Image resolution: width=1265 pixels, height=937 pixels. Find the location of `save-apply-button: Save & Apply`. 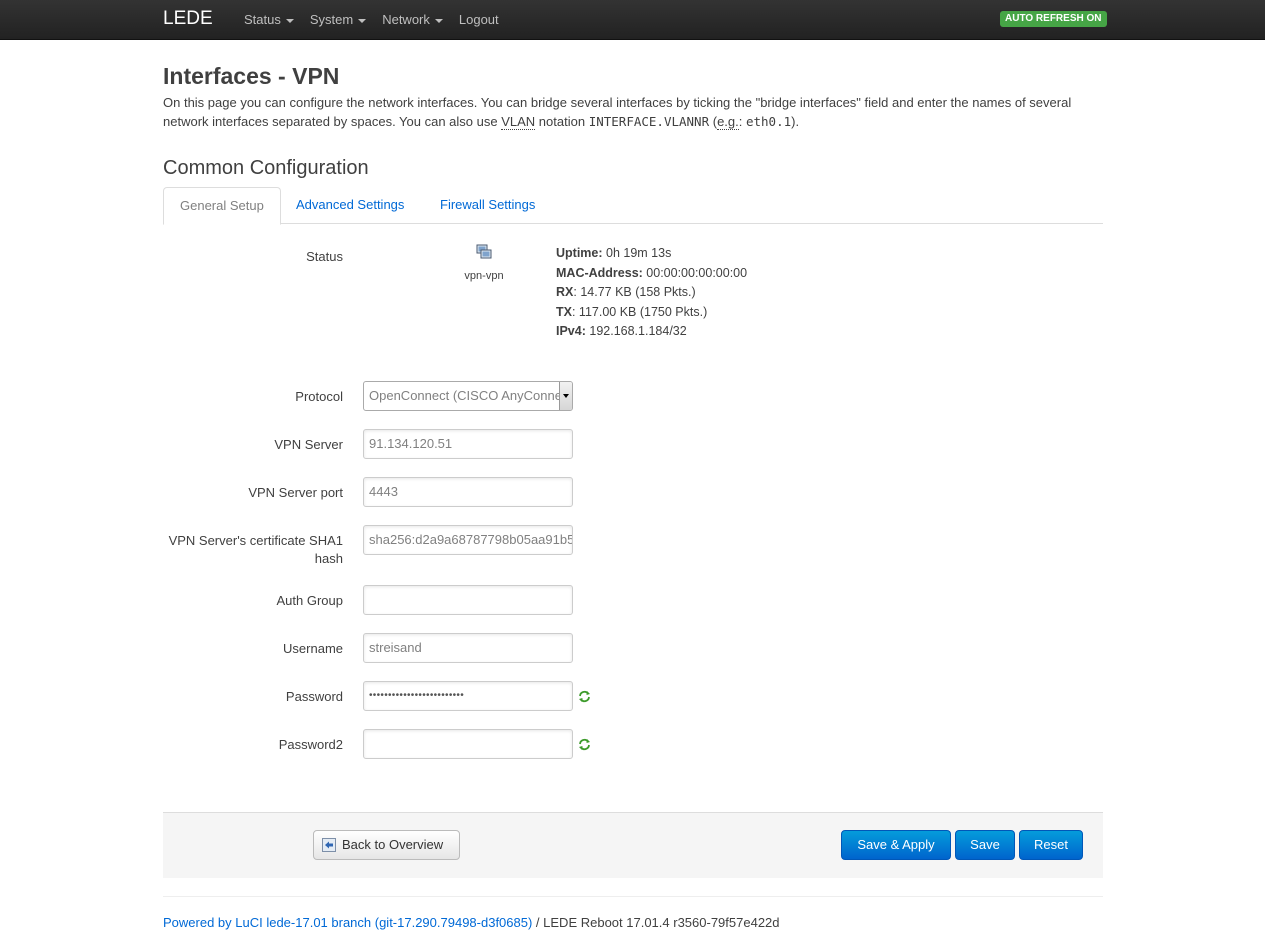

save-apply-button: Save & Apply is located at coordinates (896, 845).